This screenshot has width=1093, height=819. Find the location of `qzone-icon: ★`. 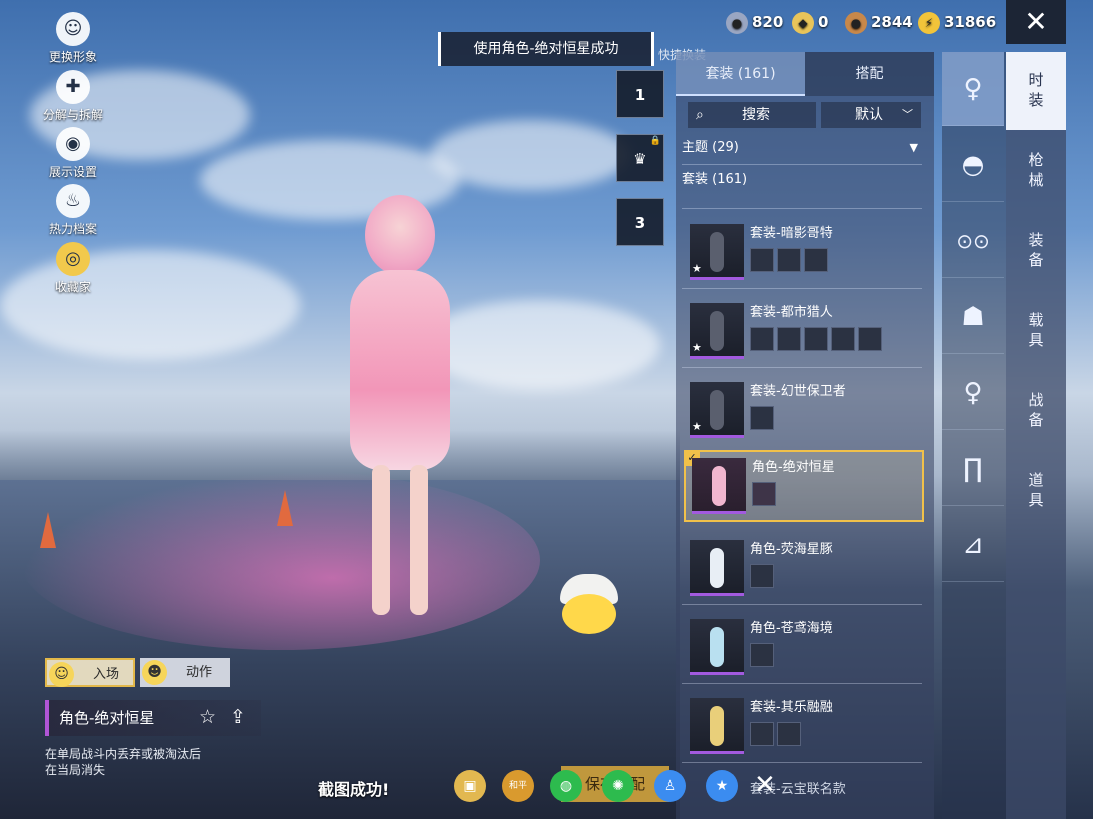

qzone-icon: ★ is located at coordinates (722, 786).